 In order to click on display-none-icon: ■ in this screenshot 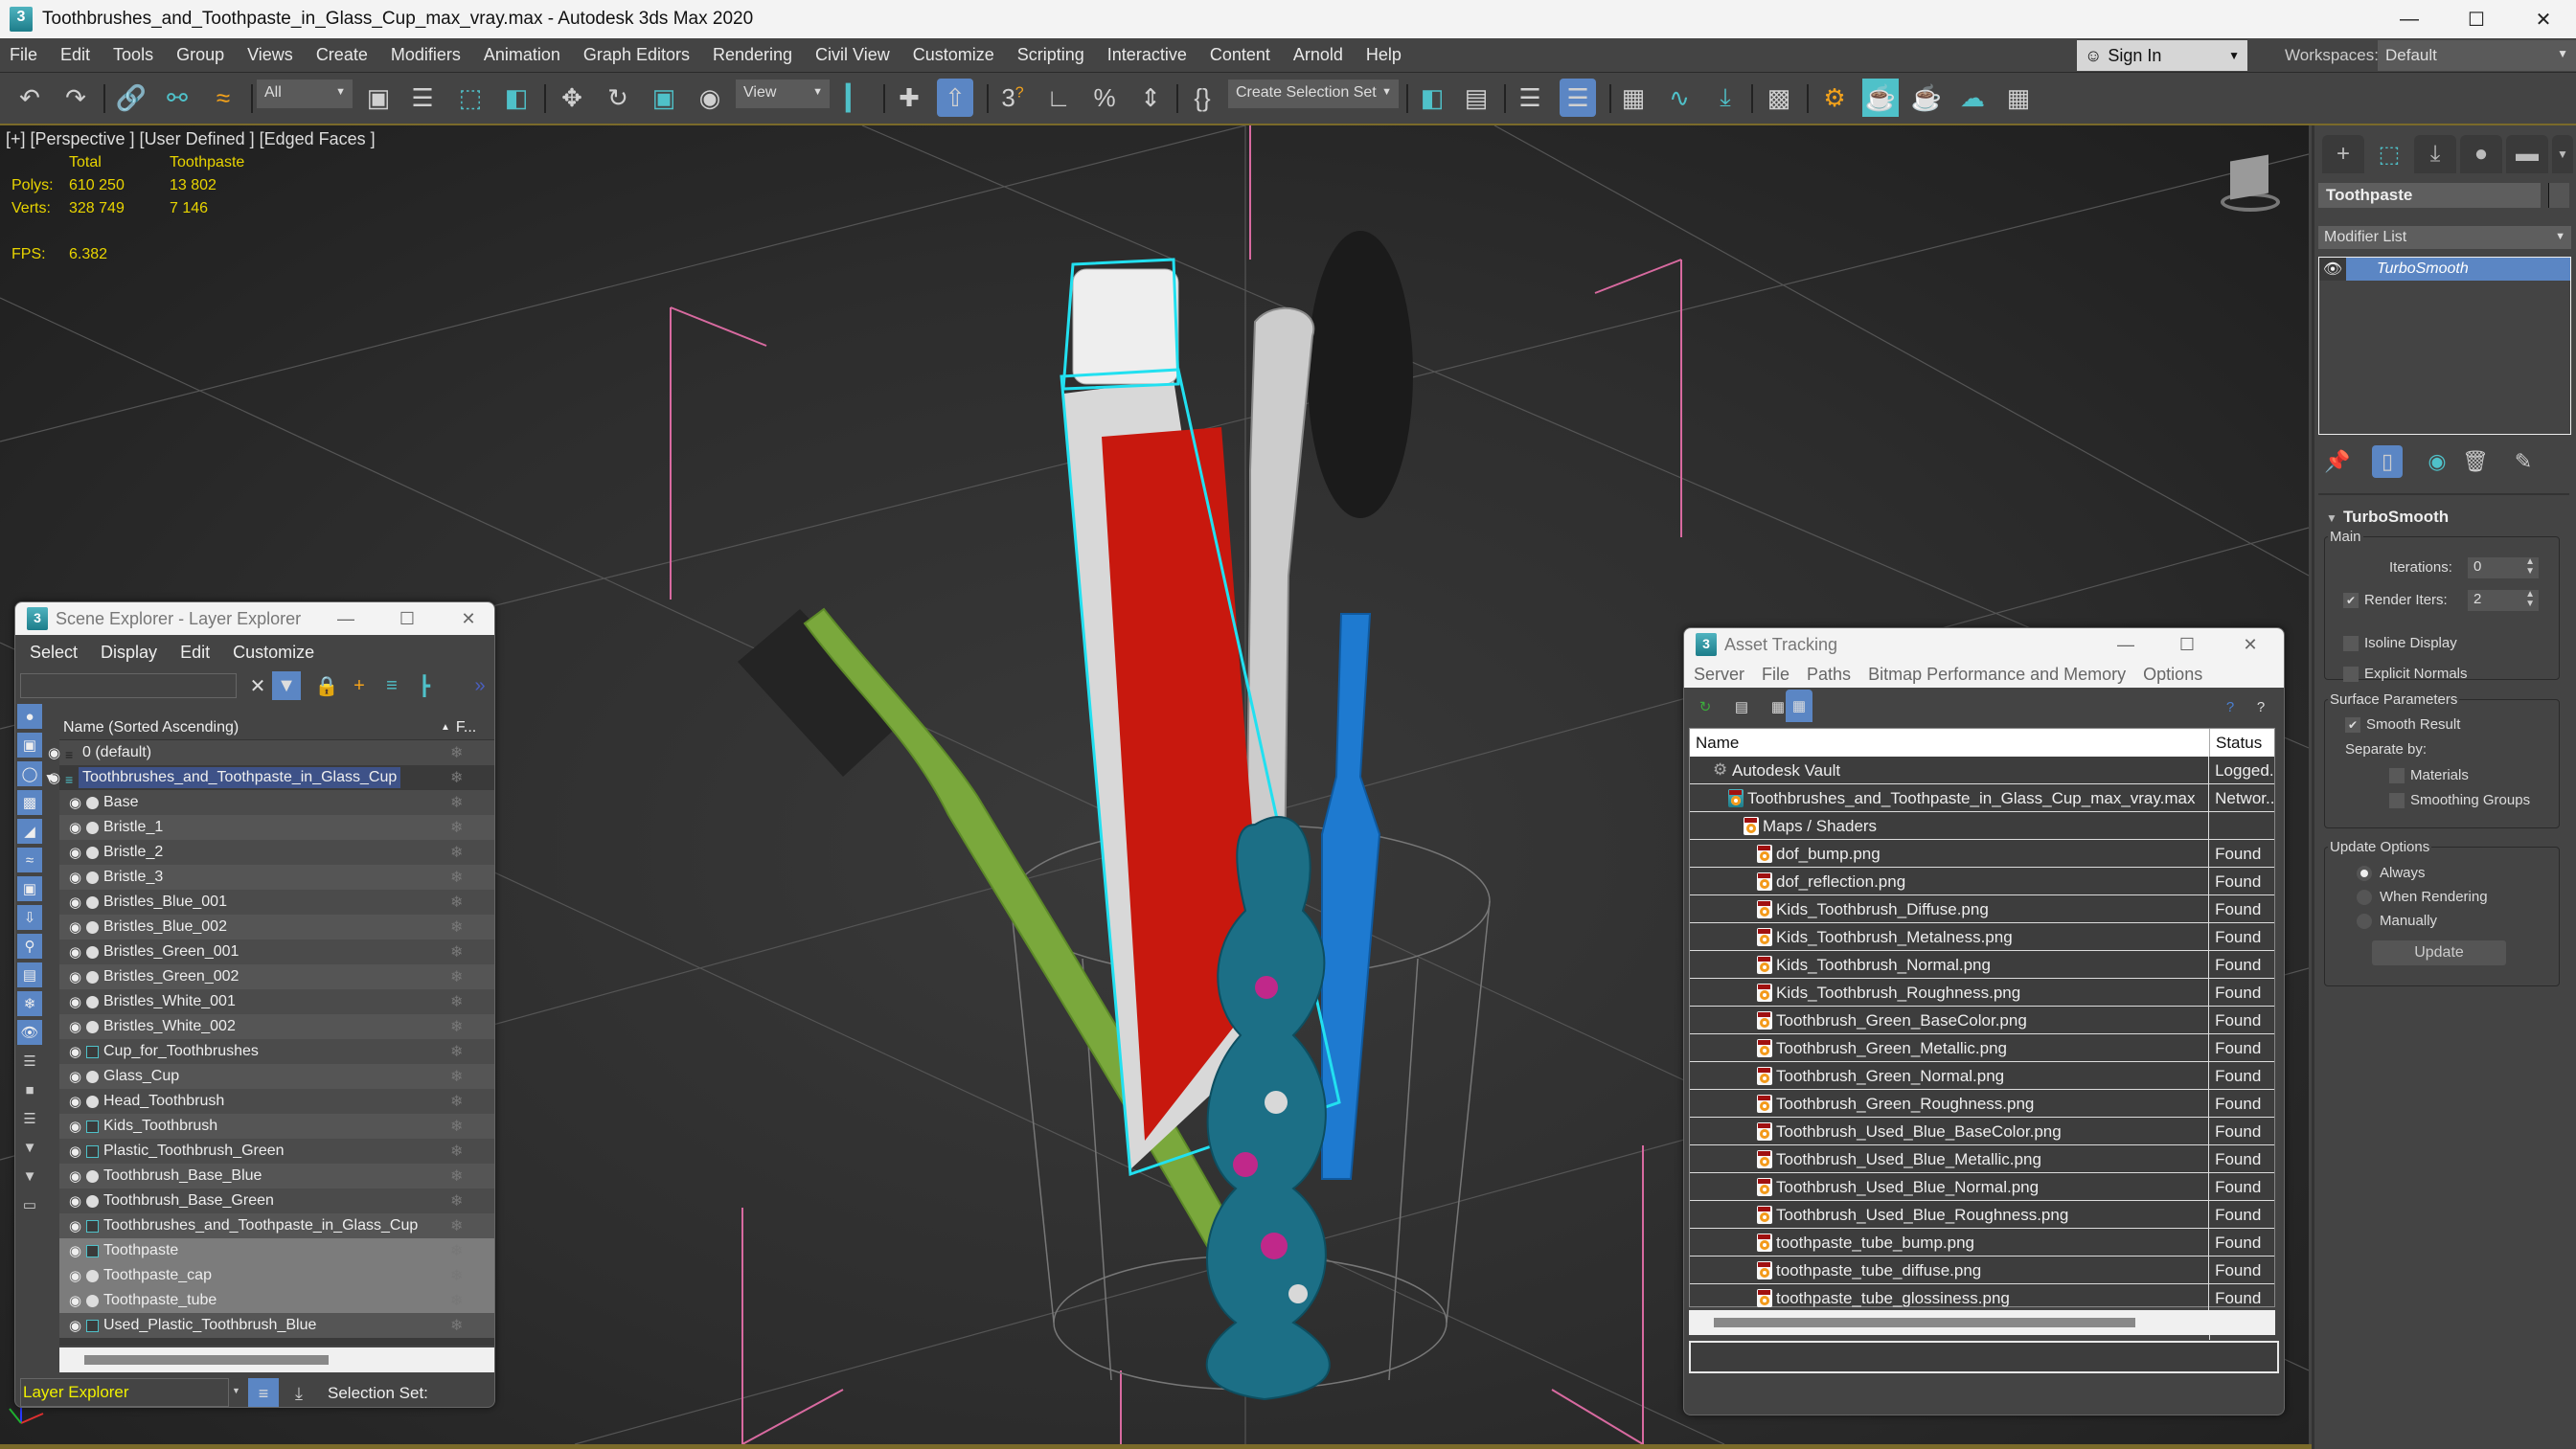, I will do `click(29, 1089)`.